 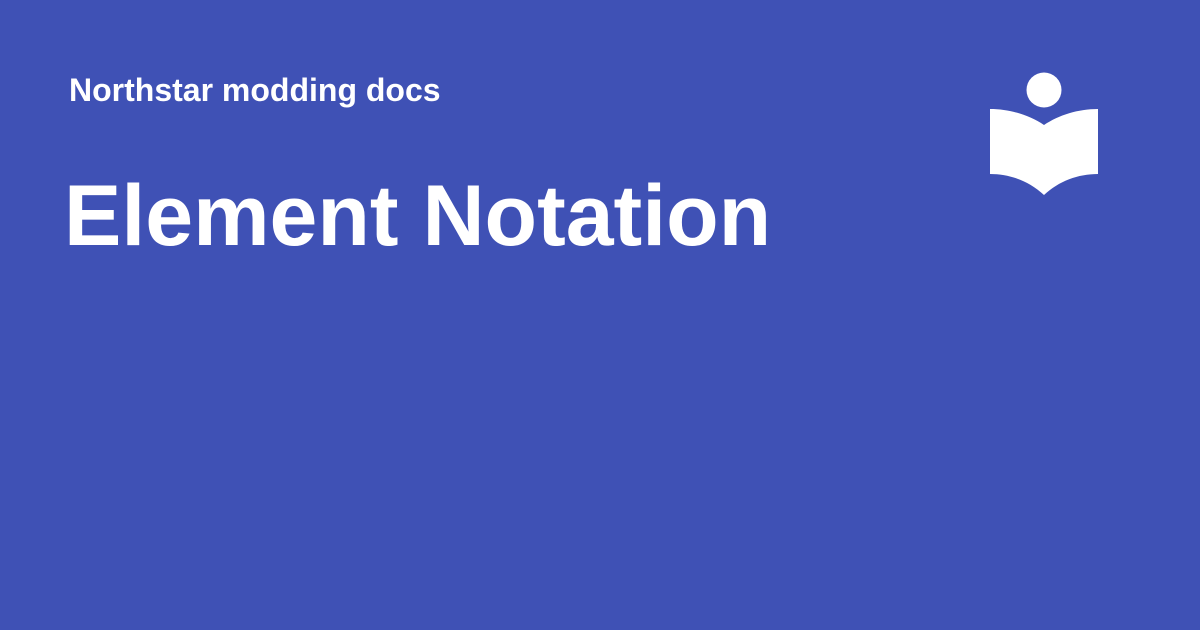 I want to click on logo, so click(x=1044, y=134).